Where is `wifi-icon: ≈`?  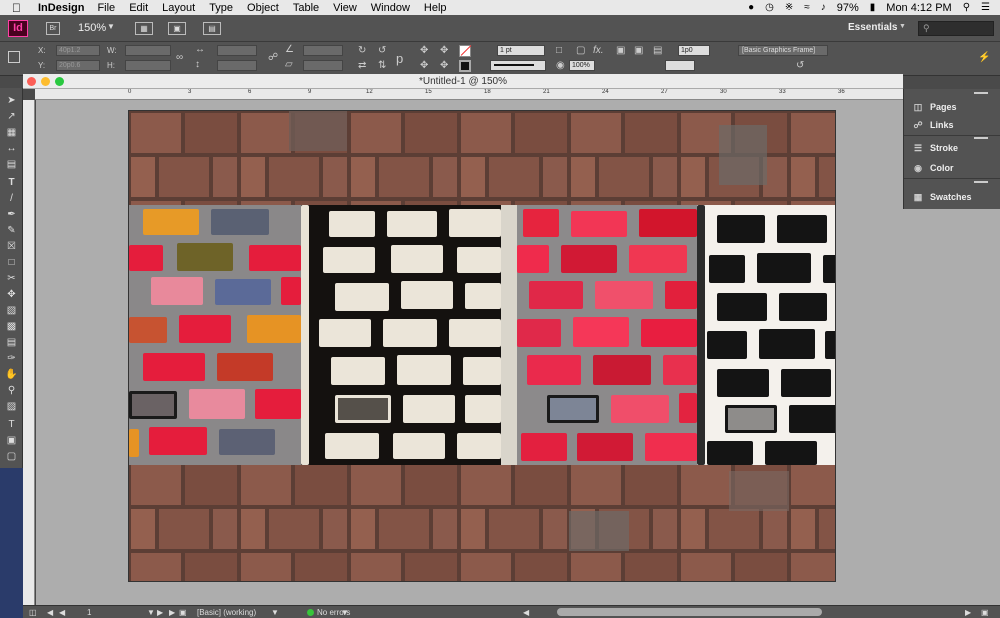 wifi-icon: ≈ is located at coordinates (807, 7).